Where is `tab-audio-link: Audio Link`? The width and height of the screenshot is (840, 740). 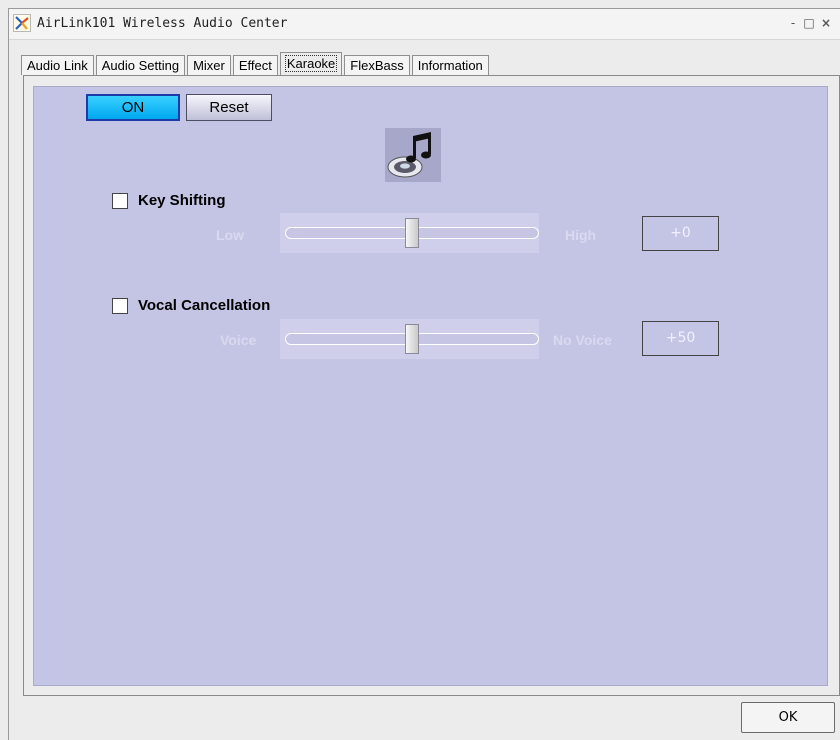
tab-audio-link: Audio Link is located at coordinates (57, 65).